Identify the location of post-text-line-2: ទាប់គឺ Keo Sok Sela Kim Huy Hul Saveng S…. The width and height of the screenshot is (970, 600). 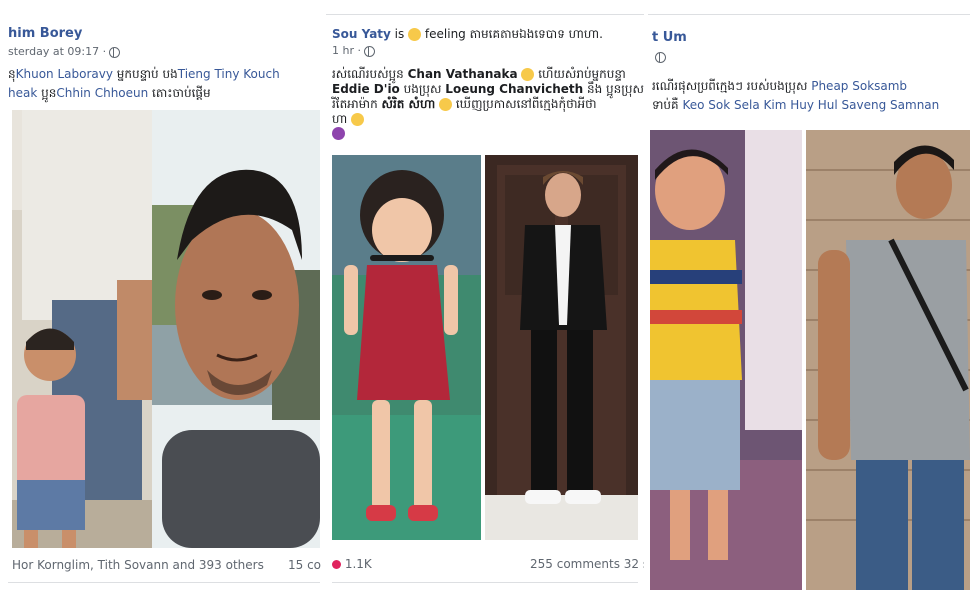
(795, 106).